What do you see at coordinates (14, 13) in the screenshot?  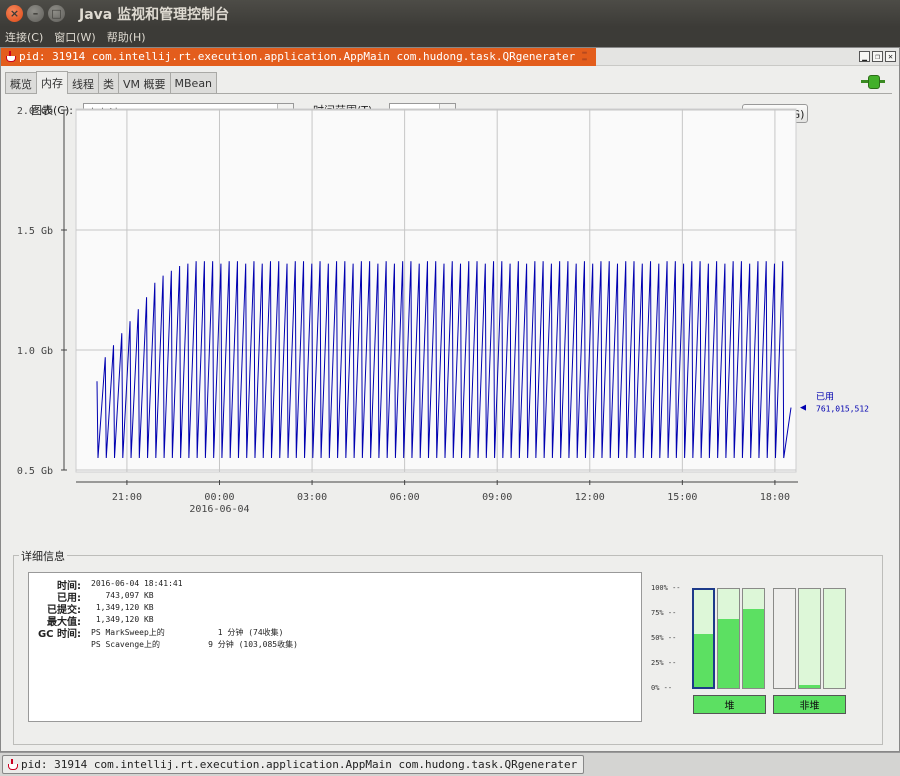 I see `close-icon: ×` at bounding box center [14, 13].